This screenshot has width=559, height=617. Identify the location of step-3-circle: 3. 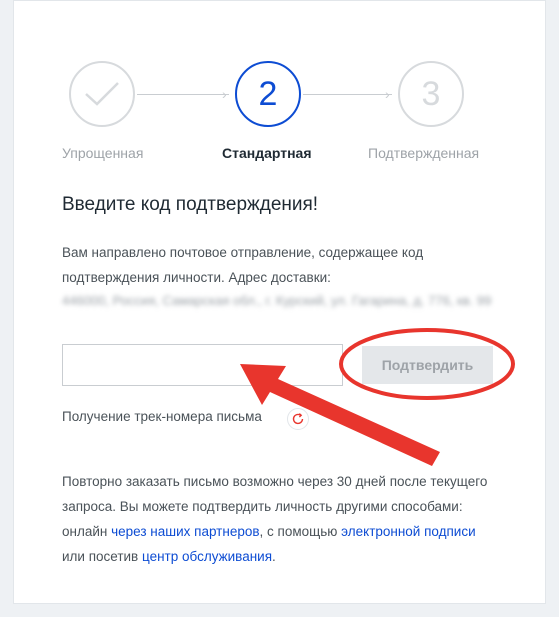
(431, 94).